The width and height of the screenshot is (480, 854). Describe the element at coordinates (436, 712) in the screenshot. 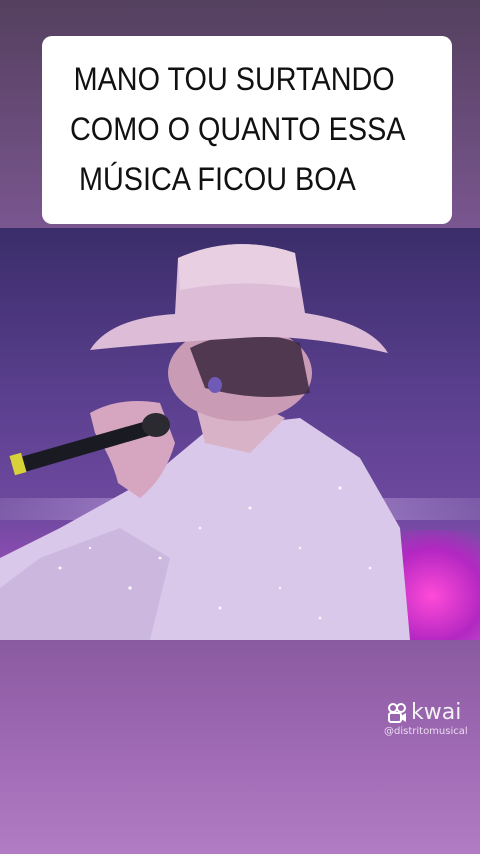

I see `kwai-brand-text: kwai` at that location.